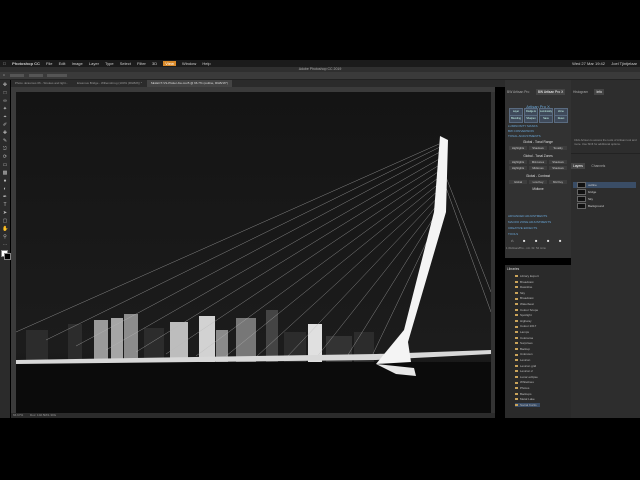  What do you see at coordinates (538, 234) in the screenshot?
I see `section-tools: TOOLS` at bounding box center [538, 234].